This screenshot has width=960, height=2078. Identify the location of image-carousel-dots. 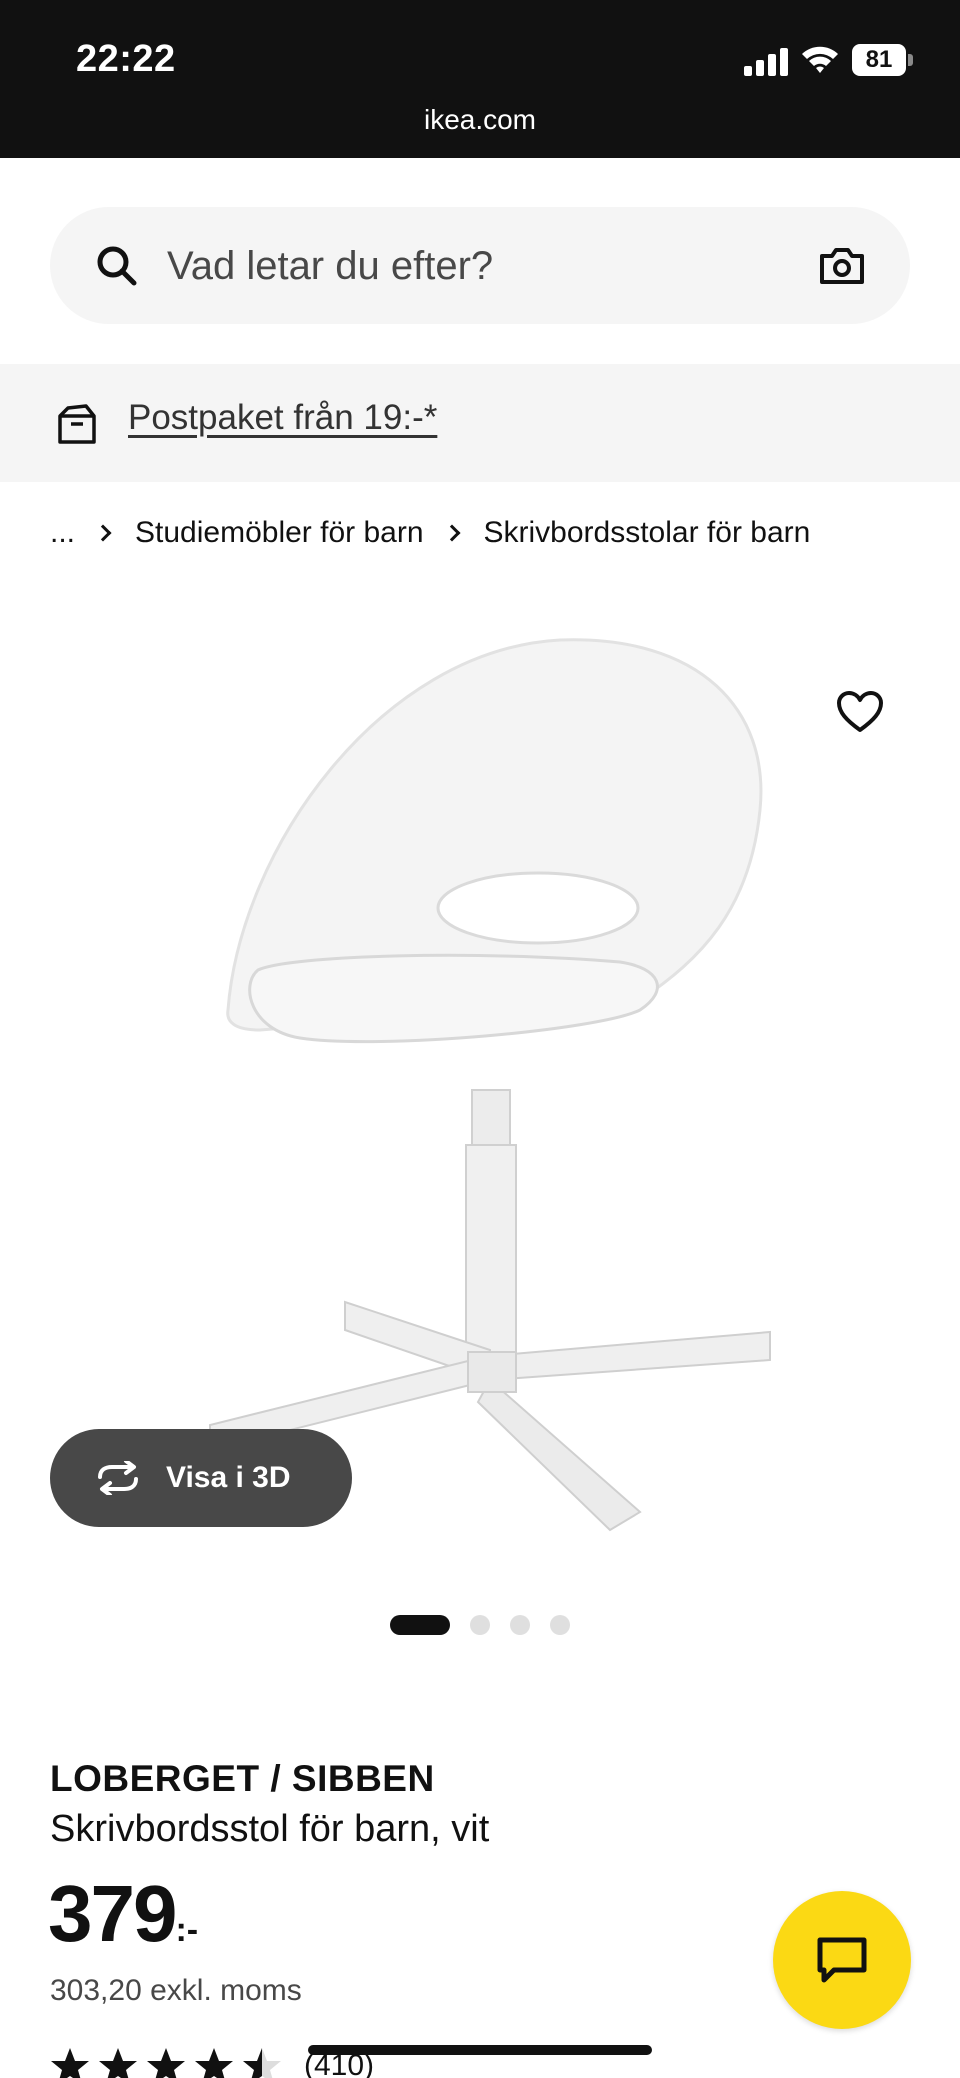
(480, 1625).